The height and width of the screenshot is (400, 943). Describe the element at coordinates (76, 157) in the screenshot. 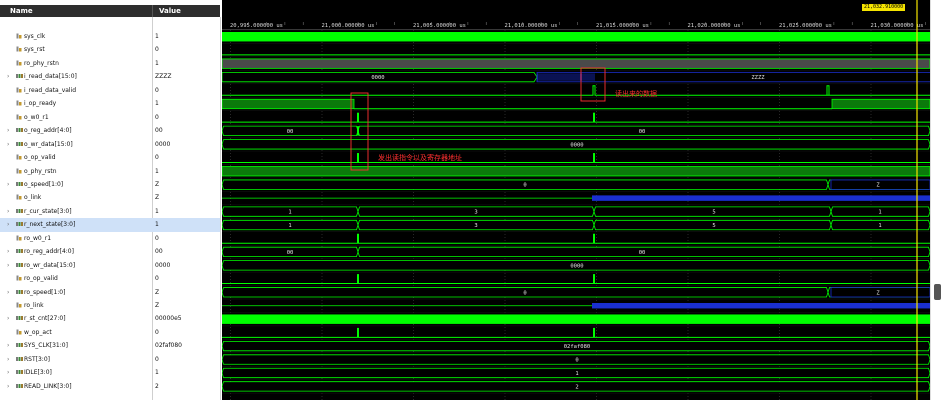

I see `signal-row: o_op_valid` at that location.